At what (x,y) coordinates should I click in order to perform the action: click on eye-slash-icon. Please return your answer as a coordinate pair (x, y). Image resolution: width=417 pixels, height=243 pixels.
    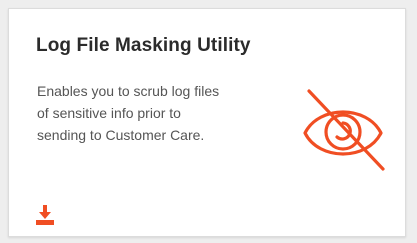
    Looking at the image, I should click on (344, 130).